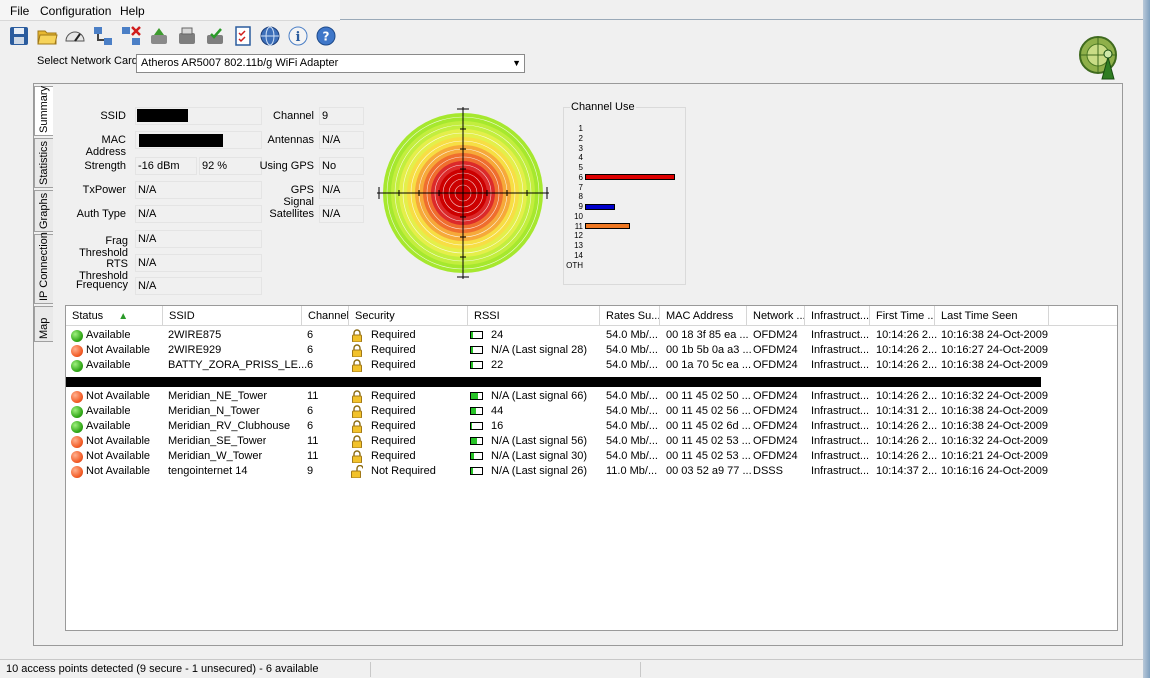  I want to click on strength-label: Strength, so click(105, 166).